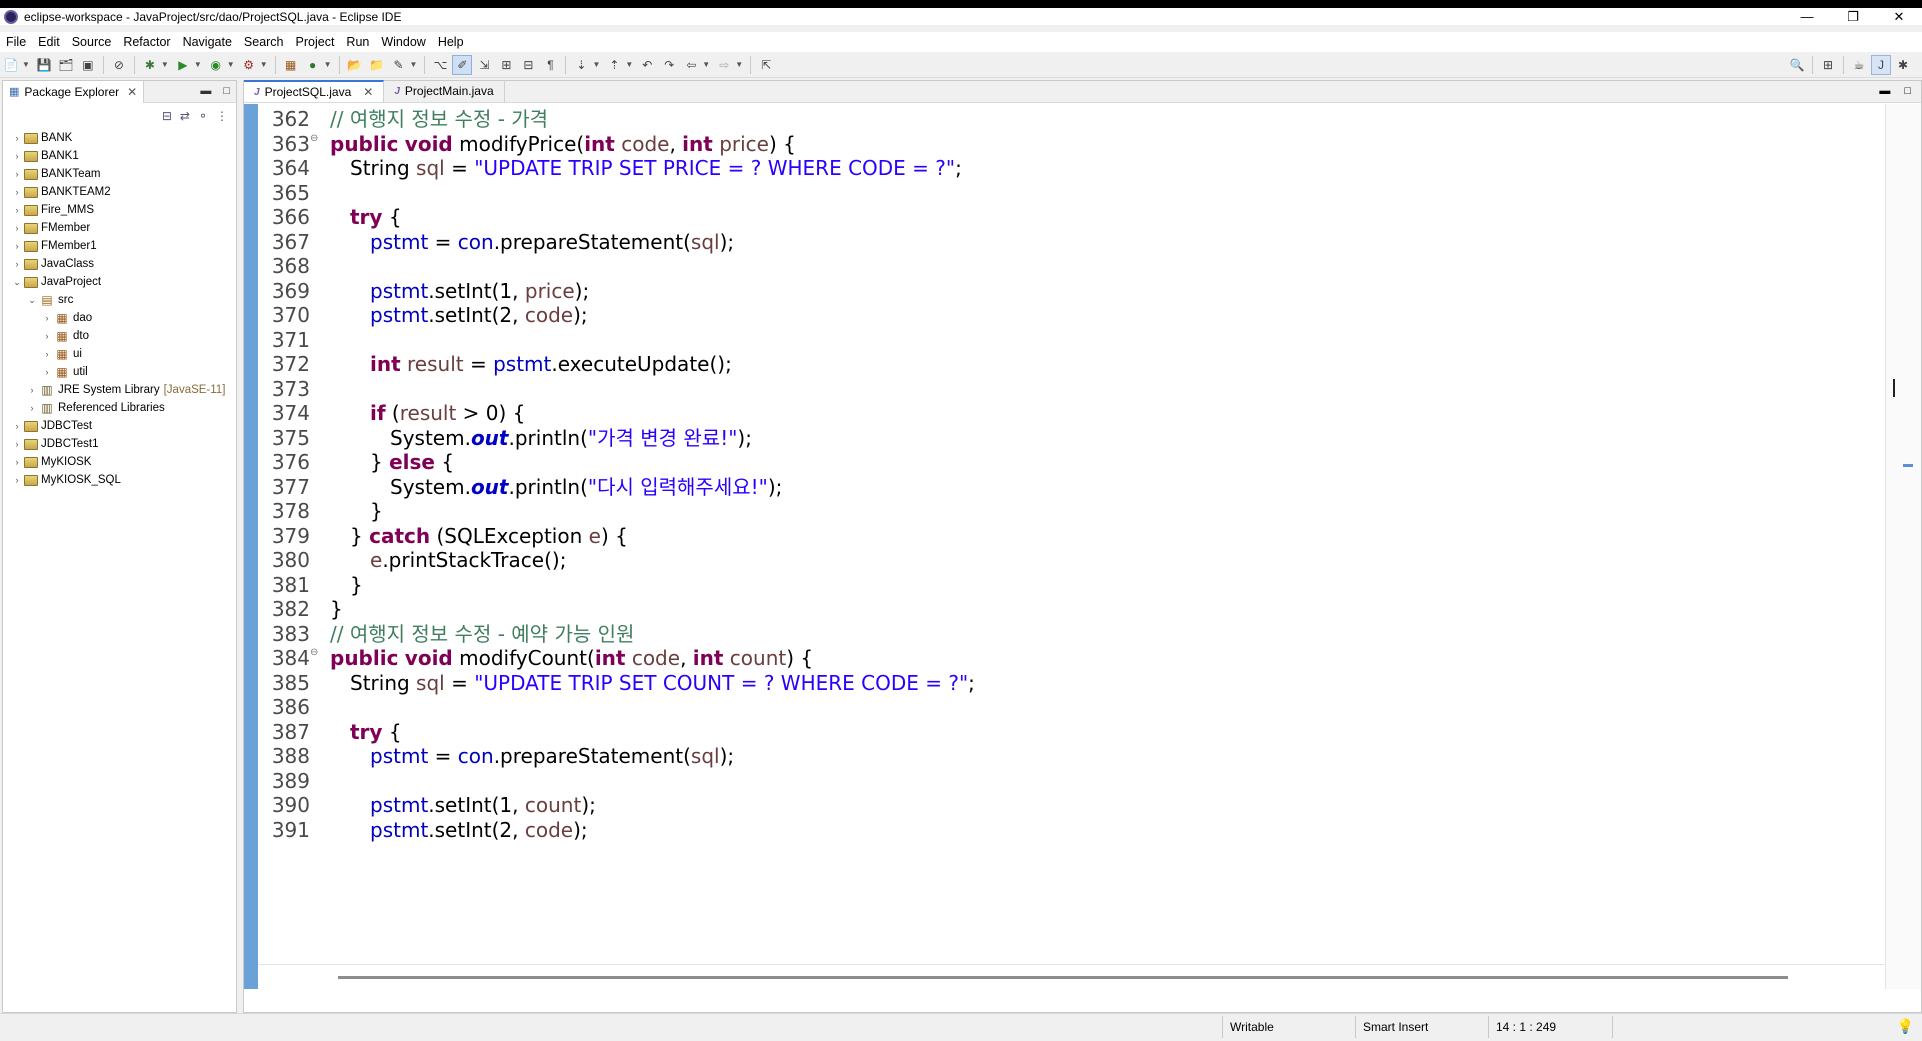 The height and width of the screenshot is (1041, 1922). I want to click on tab-projectmain-java: J ProjectMain.java, so click(444, 91).